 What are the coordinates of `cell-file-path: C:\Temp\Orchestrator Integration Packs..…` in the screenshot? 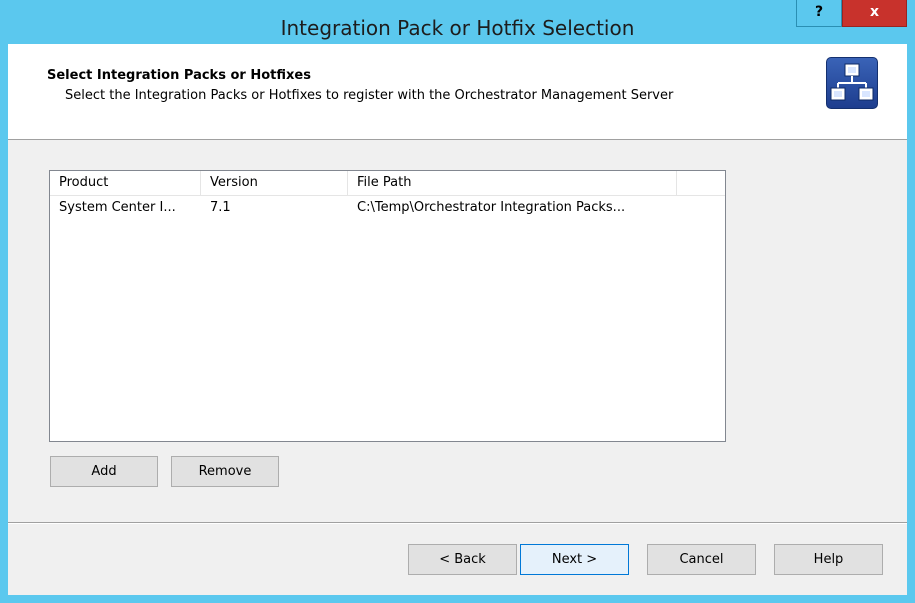 It's located at (491, 207).